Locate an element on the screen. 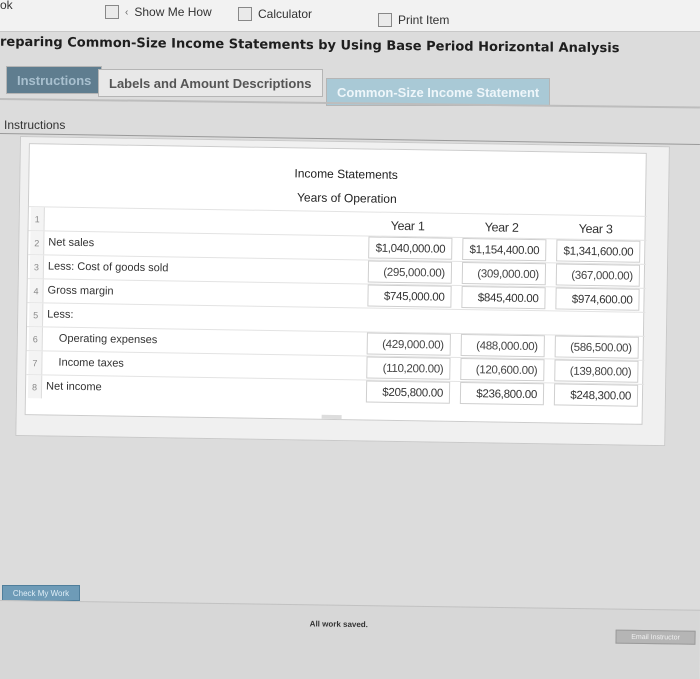 The image size is (700, 679). chevron-left-icon: ‹ is located at coordinates (127, 12).